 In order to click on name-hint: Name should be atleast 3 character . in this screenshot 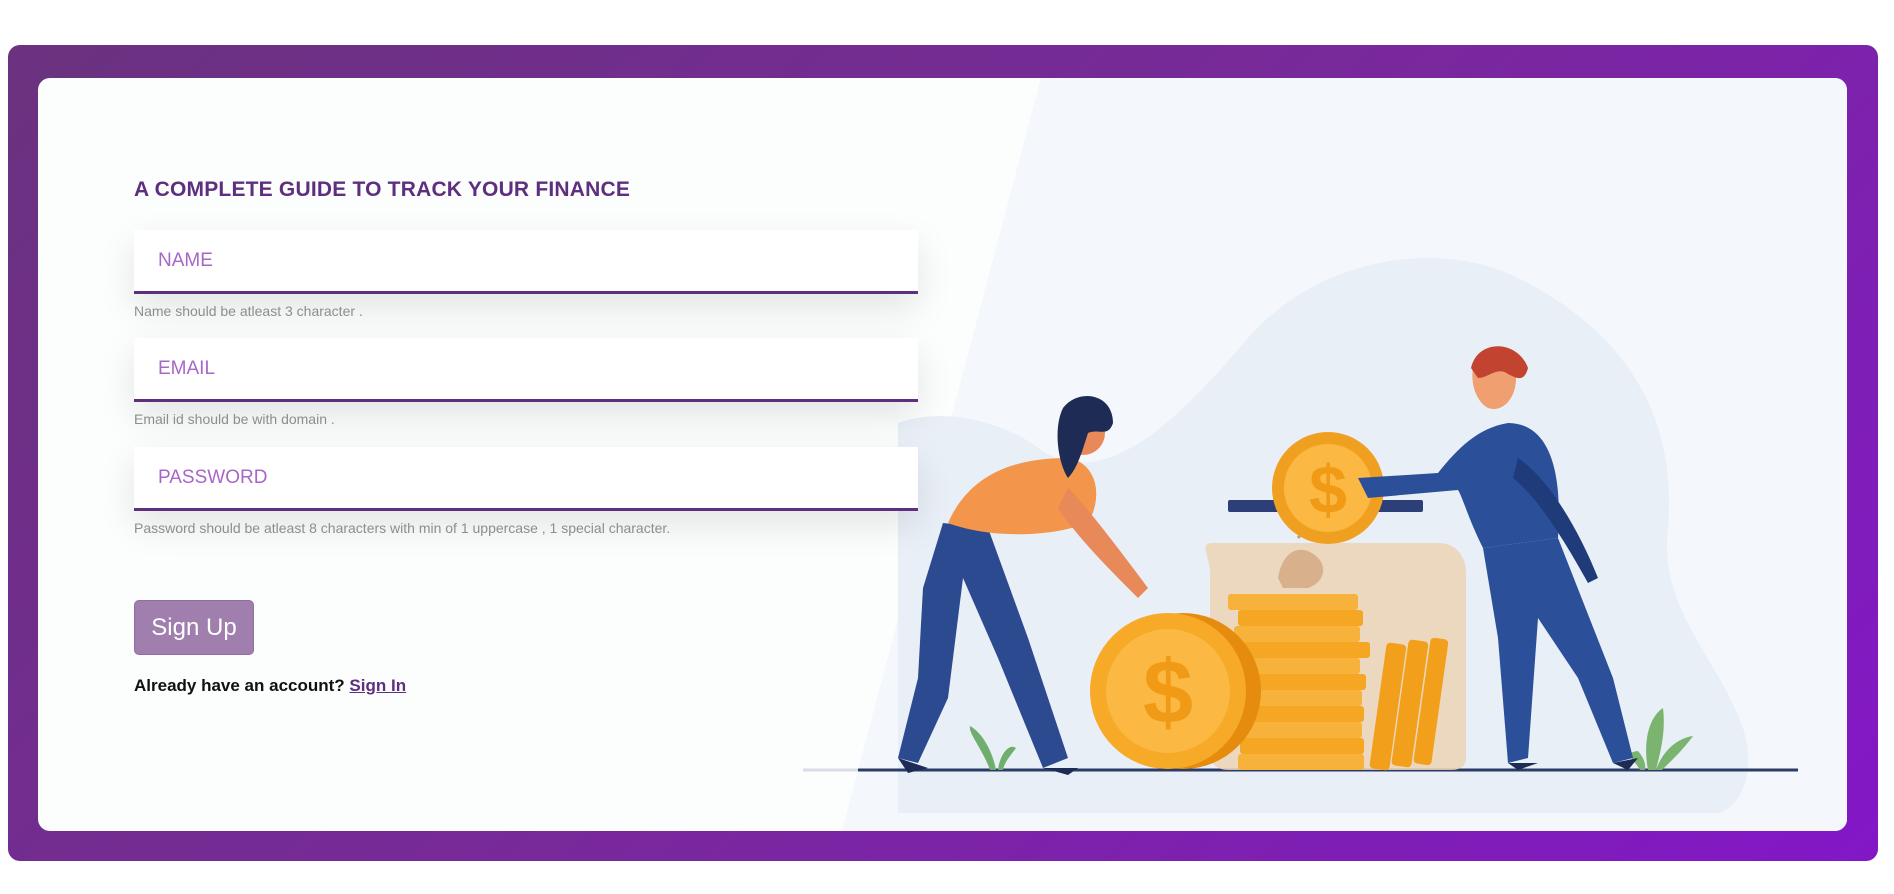, I will do `click(248, 311)`.